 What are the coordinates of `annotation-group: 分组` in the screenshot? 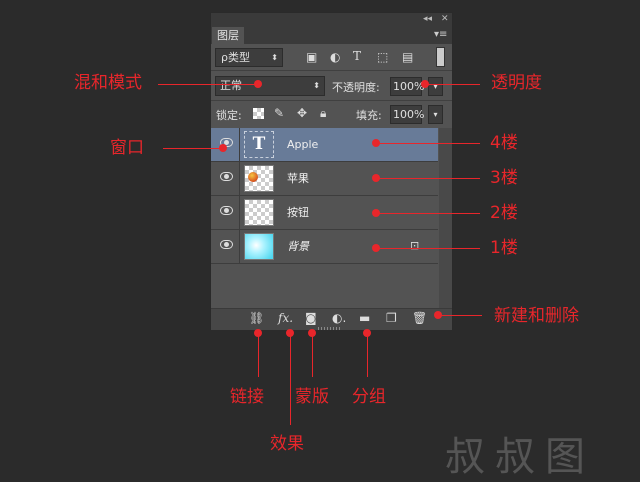 It's located at (369, 397).